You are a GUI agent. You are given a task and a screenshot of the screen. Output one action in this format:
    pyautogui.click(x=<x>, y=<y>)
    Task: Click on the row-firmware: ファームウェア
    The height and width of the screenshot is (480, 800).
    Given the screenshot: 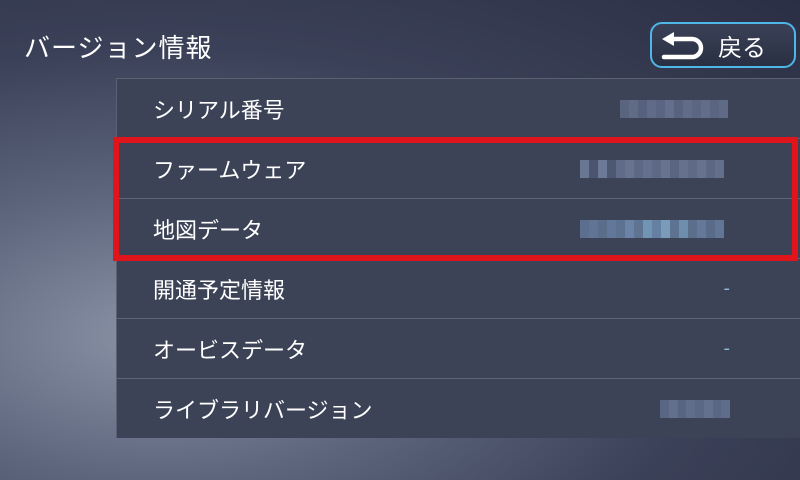 What is the action you would take?
    pyautogui.click(x=458, y=169)
    